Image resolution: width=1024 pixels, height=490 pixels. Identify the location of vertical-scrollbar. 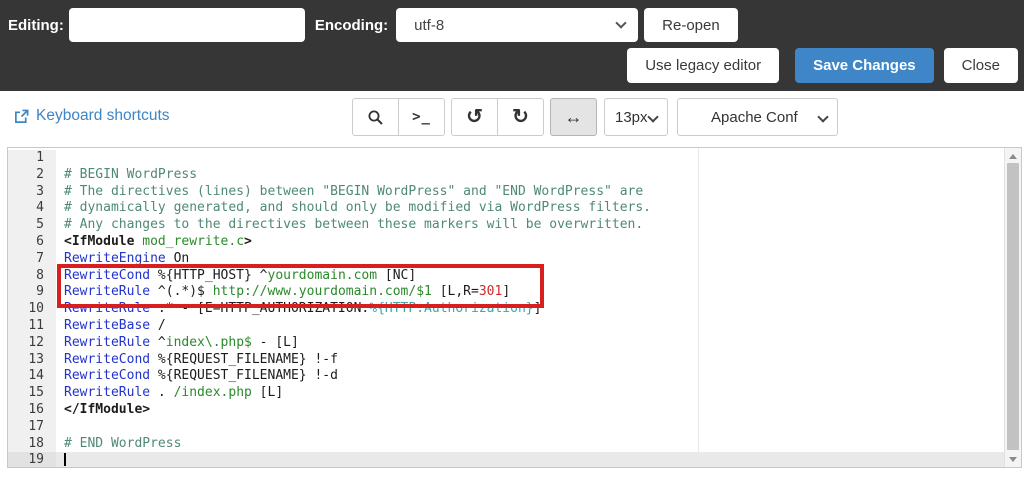
(1012, 307).